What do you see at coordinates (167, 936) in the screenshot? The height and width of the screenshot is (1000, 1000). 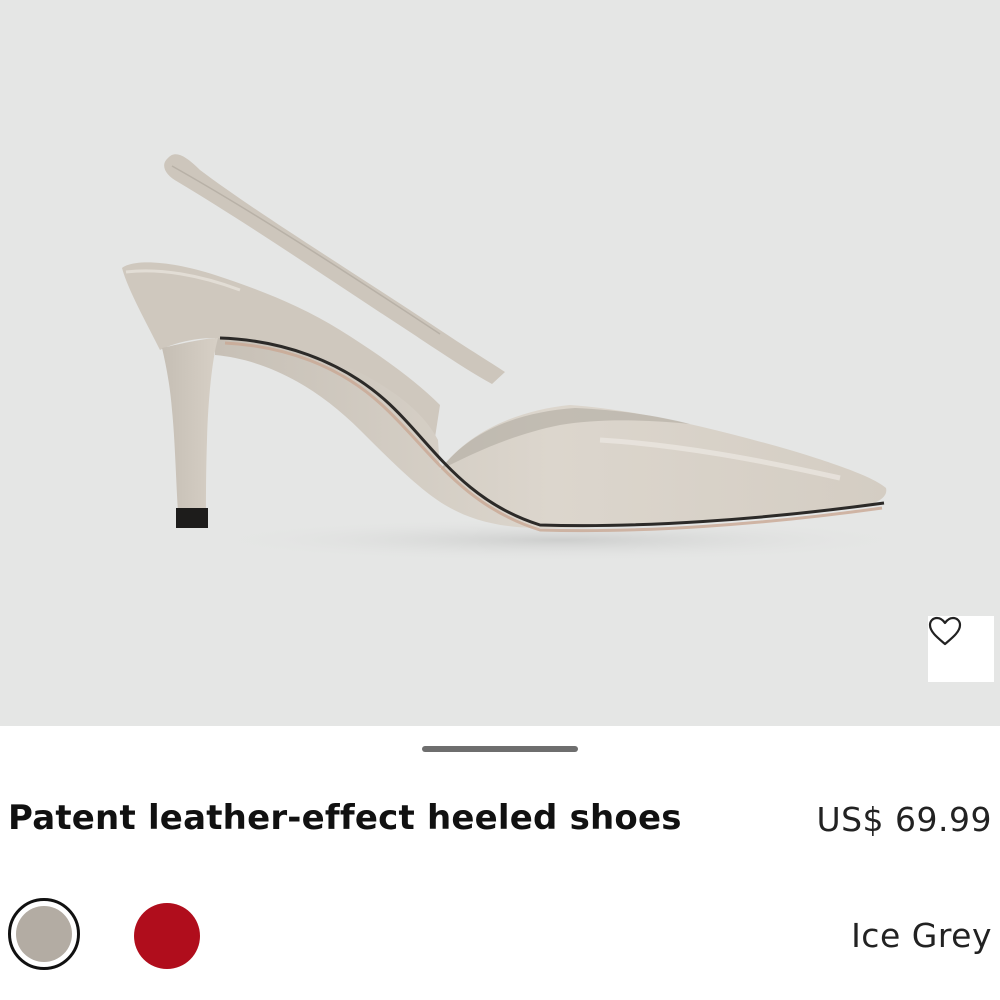 I see `color-swatch-red` at bounding box center [167, 936].